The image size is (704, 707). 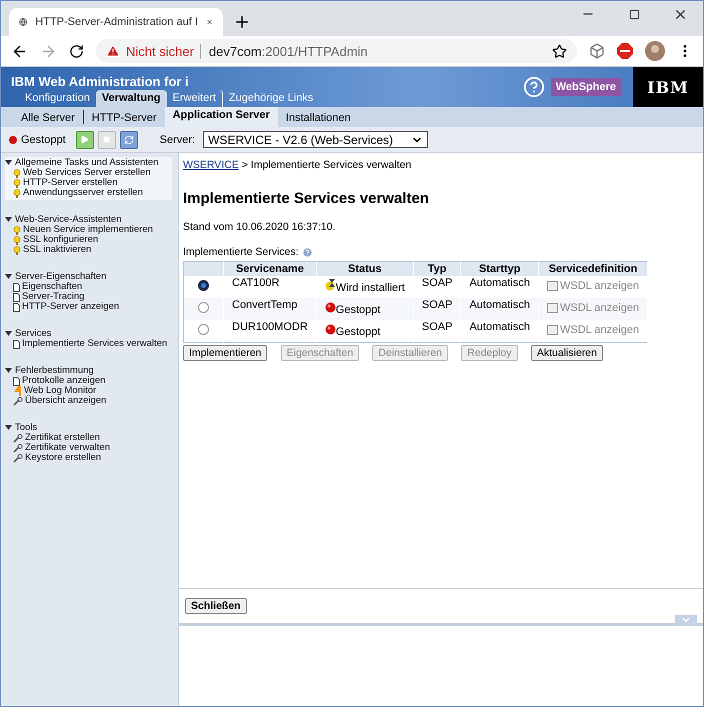 I want to click on extension-icon, so click(x=597, y=51).